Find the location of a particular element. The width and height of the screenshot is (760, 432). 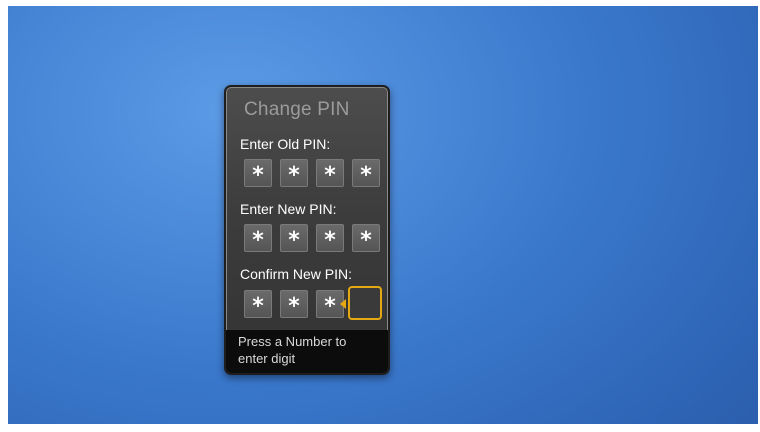

old-pin-row: * * * * is located at coordinates (314, 173).